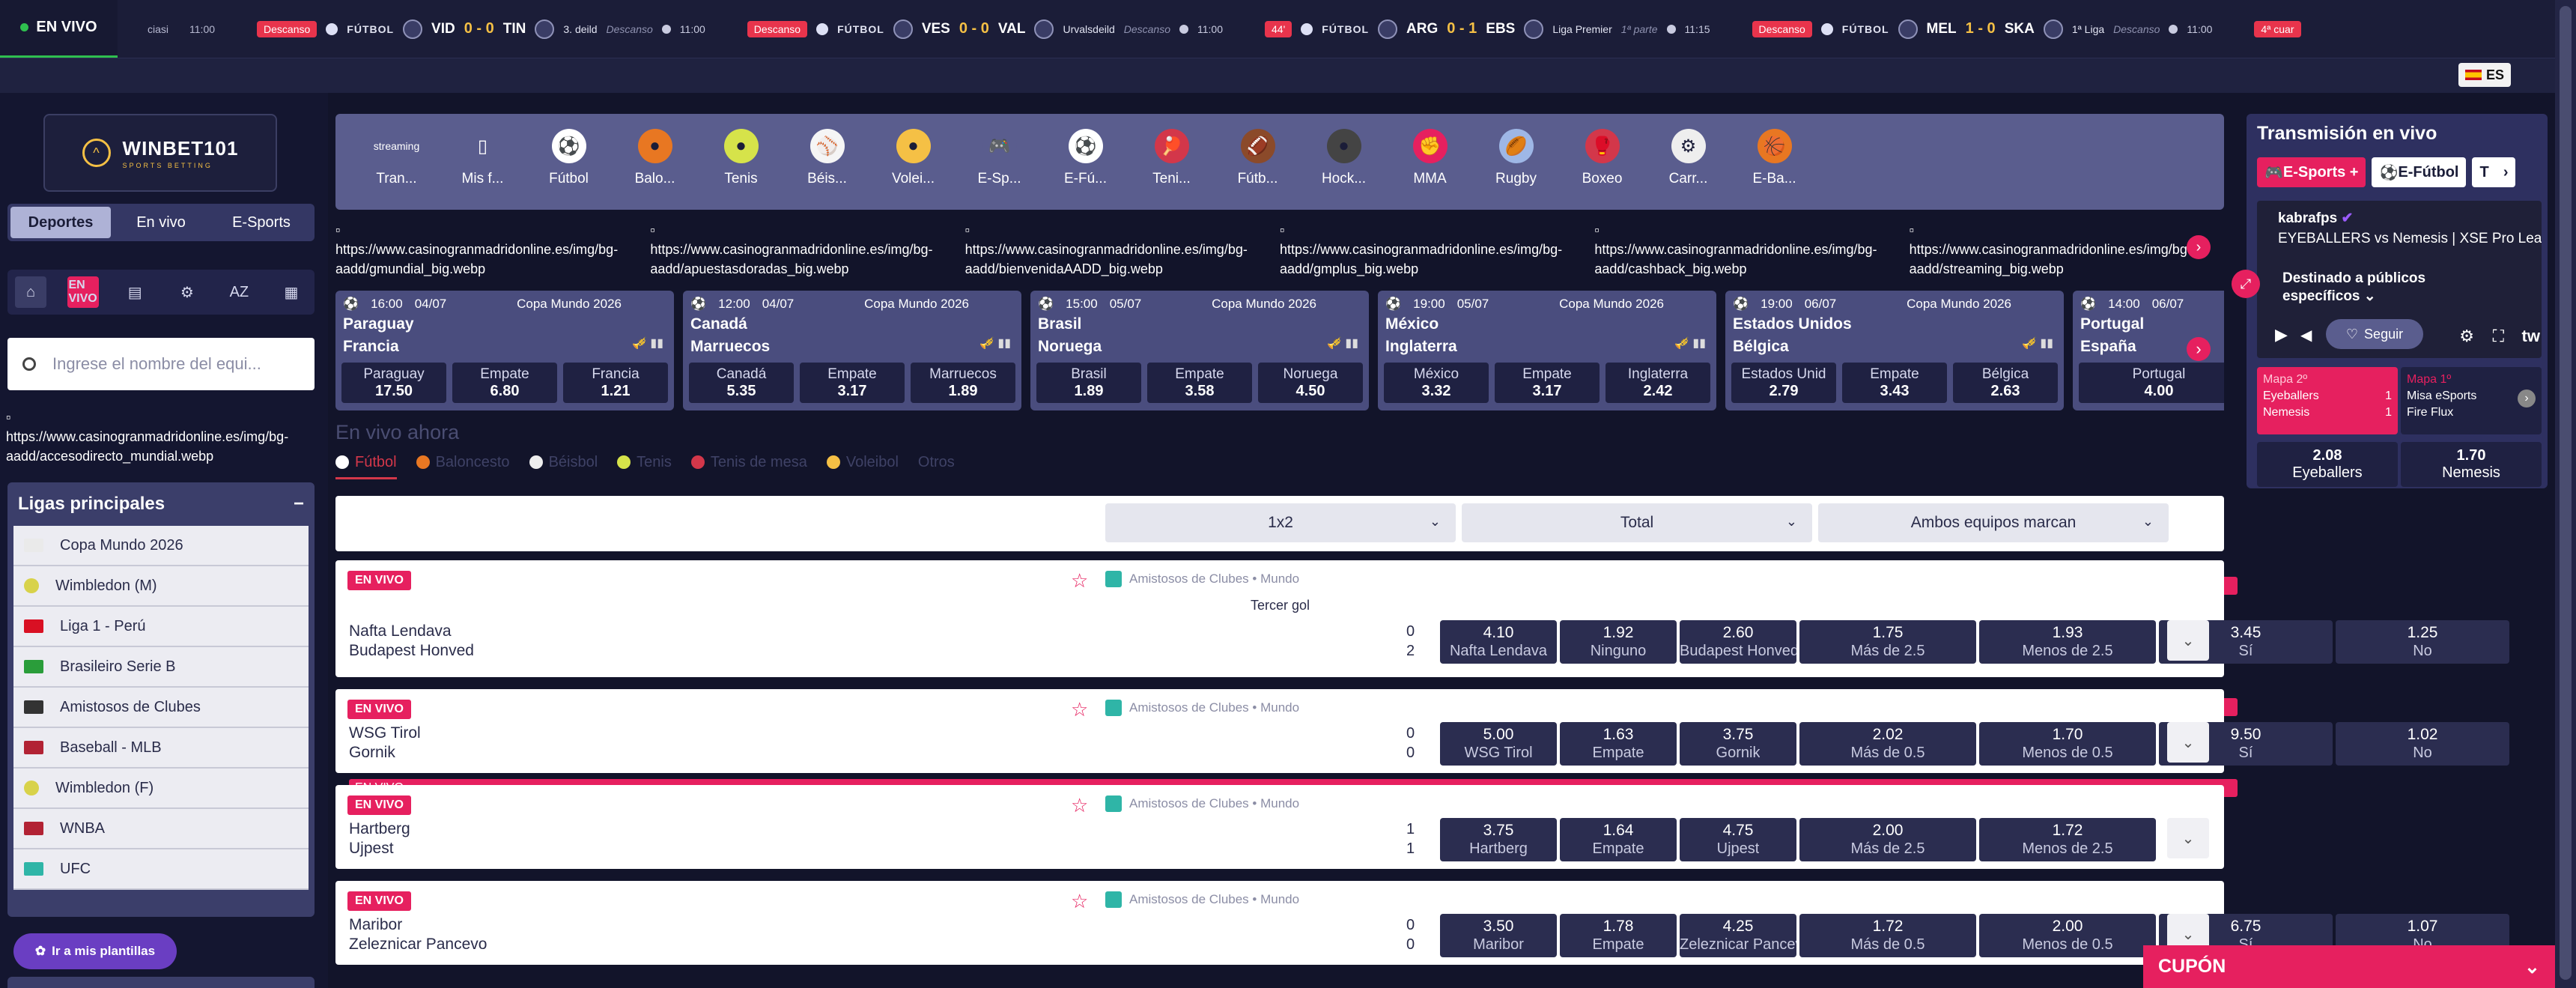 Image resolution: width=2576 pixels, height=988 pixels. I want to click on odd-button: Empate 6.80, so click(504, 383).